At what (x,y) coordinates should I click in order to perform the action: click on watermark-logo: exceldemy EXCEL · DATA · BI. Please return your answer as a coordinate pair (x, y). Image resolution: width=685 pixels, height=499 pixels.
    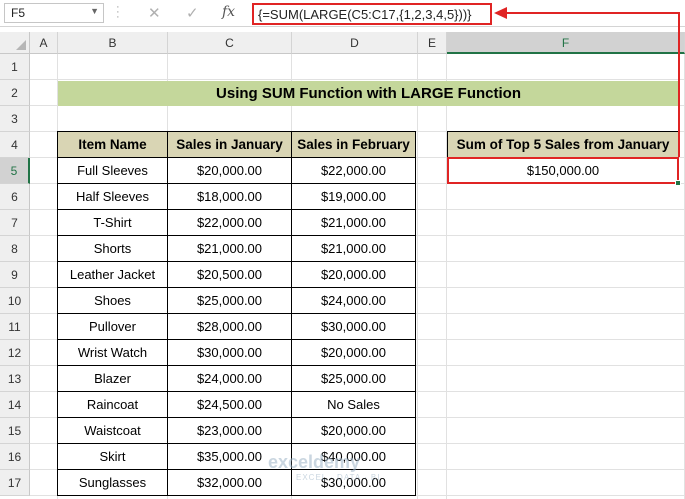
    Looking at the image, I should click on (324, 467).